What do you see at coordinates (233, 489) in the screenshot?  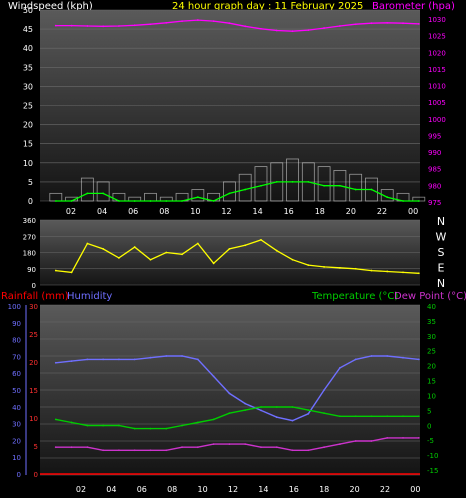 I see `temp-x-tick: 12` at bounding box center [233, 489].